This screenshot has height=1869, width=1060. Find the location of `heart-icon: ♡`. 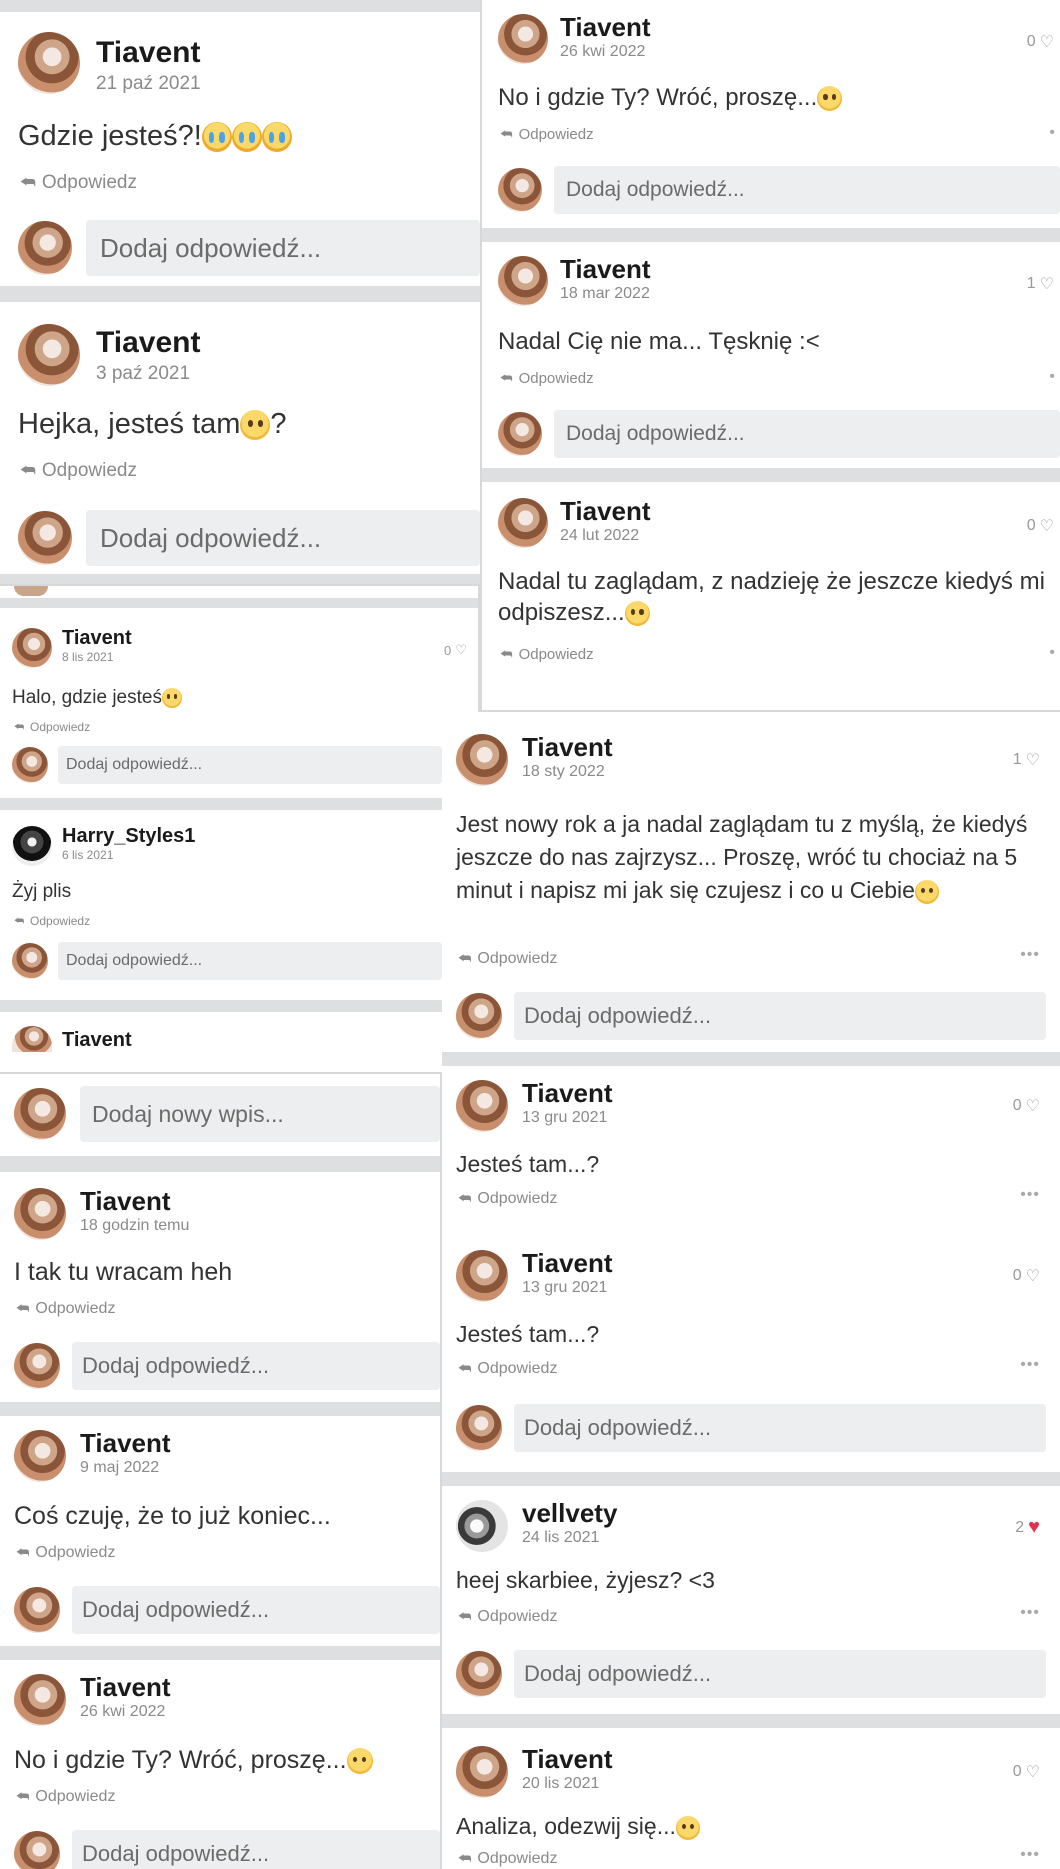

heart-icon: ♡ is located at coordinates (1046, 284).